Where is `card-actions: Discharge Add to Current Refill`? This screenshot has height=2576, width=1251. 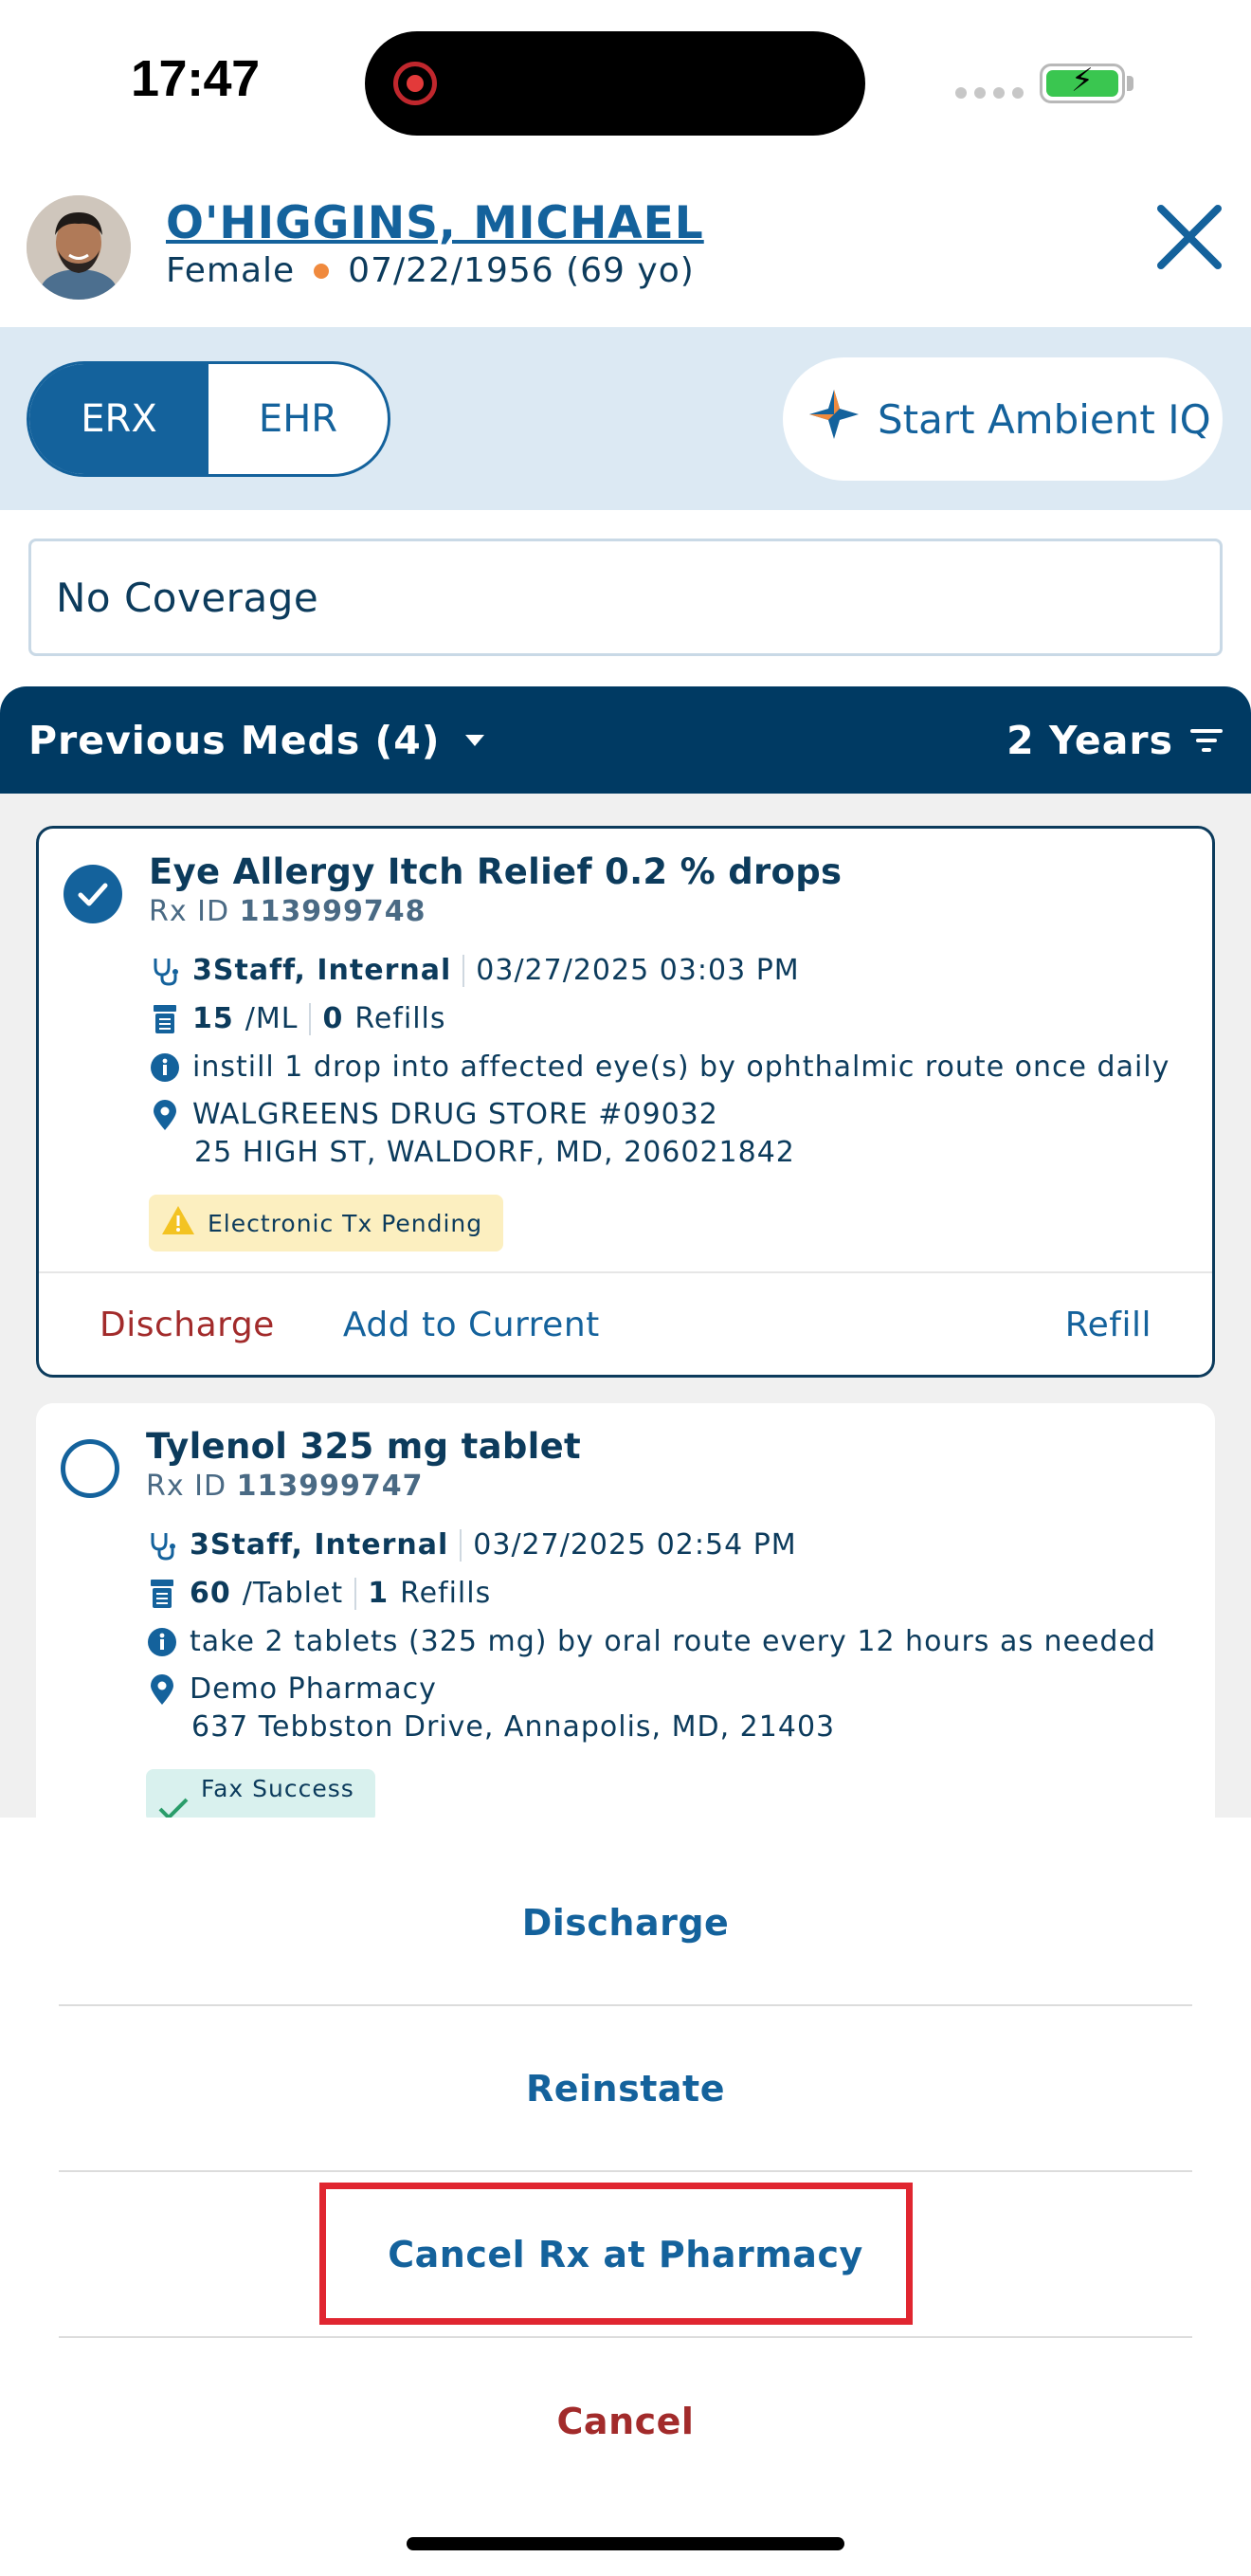
card-actions: Discharge Add to Current Refill is located at coordinates (626, 1324).